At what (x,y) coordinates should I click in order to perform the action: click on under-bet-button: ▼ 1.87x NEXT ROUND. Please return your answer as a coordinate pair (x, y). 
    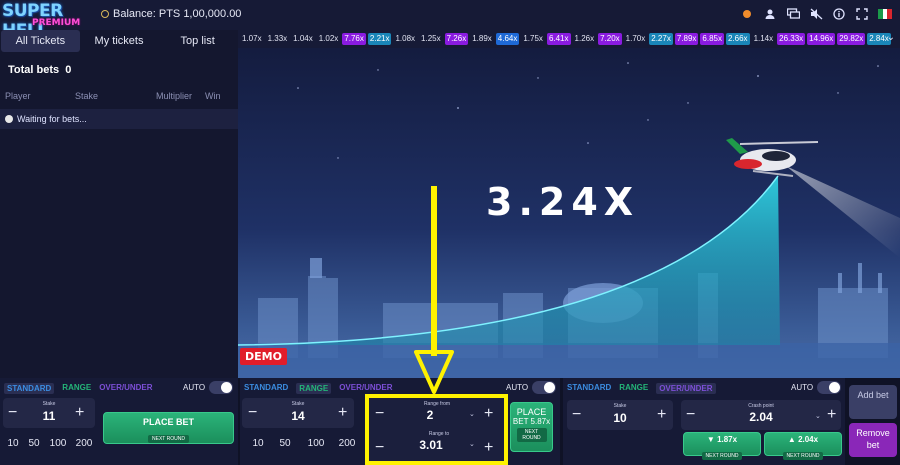
    Looking at the image, I should click on (722, 446).